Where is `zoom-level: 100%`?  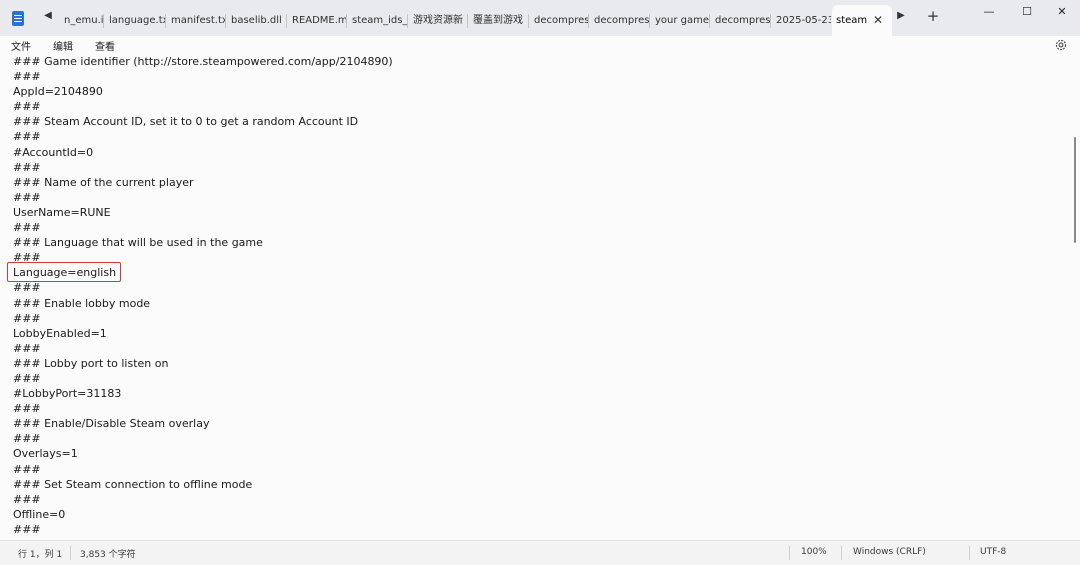 zoom-level: 100% is located at coordinates (814, 552).